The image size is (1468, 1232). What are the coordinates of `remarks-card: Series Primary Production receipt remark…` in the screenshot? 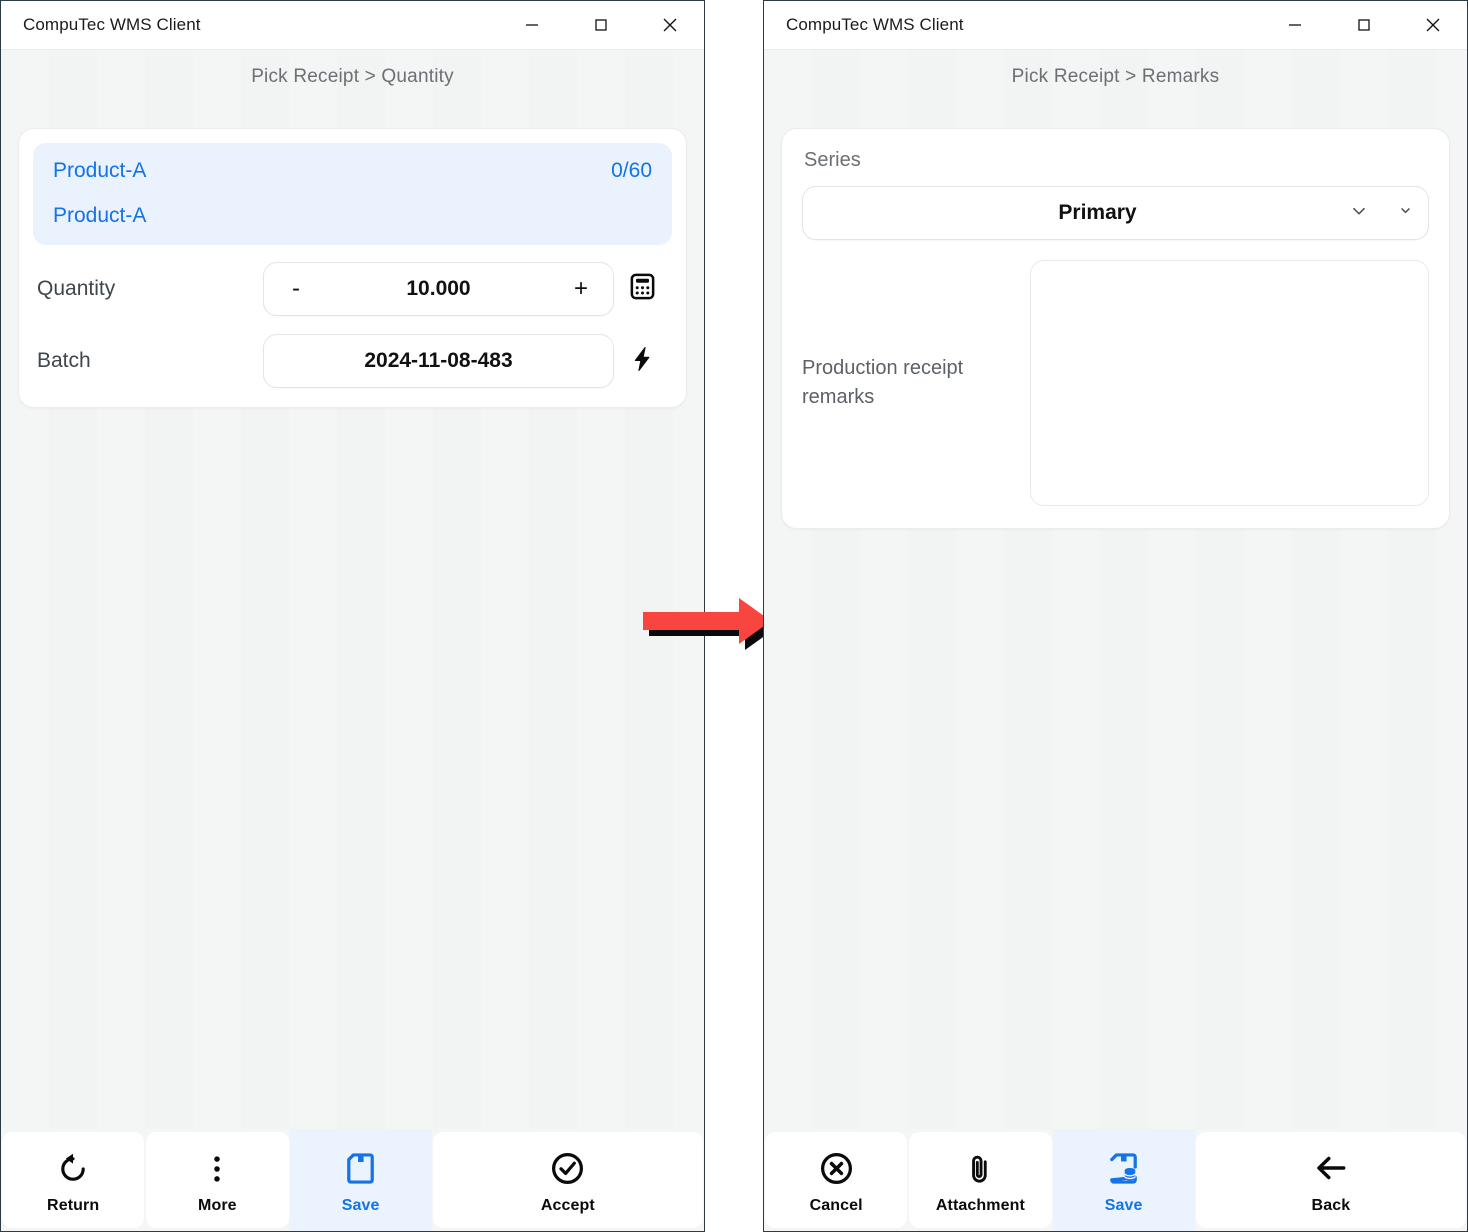 It's located at (1115, 328).